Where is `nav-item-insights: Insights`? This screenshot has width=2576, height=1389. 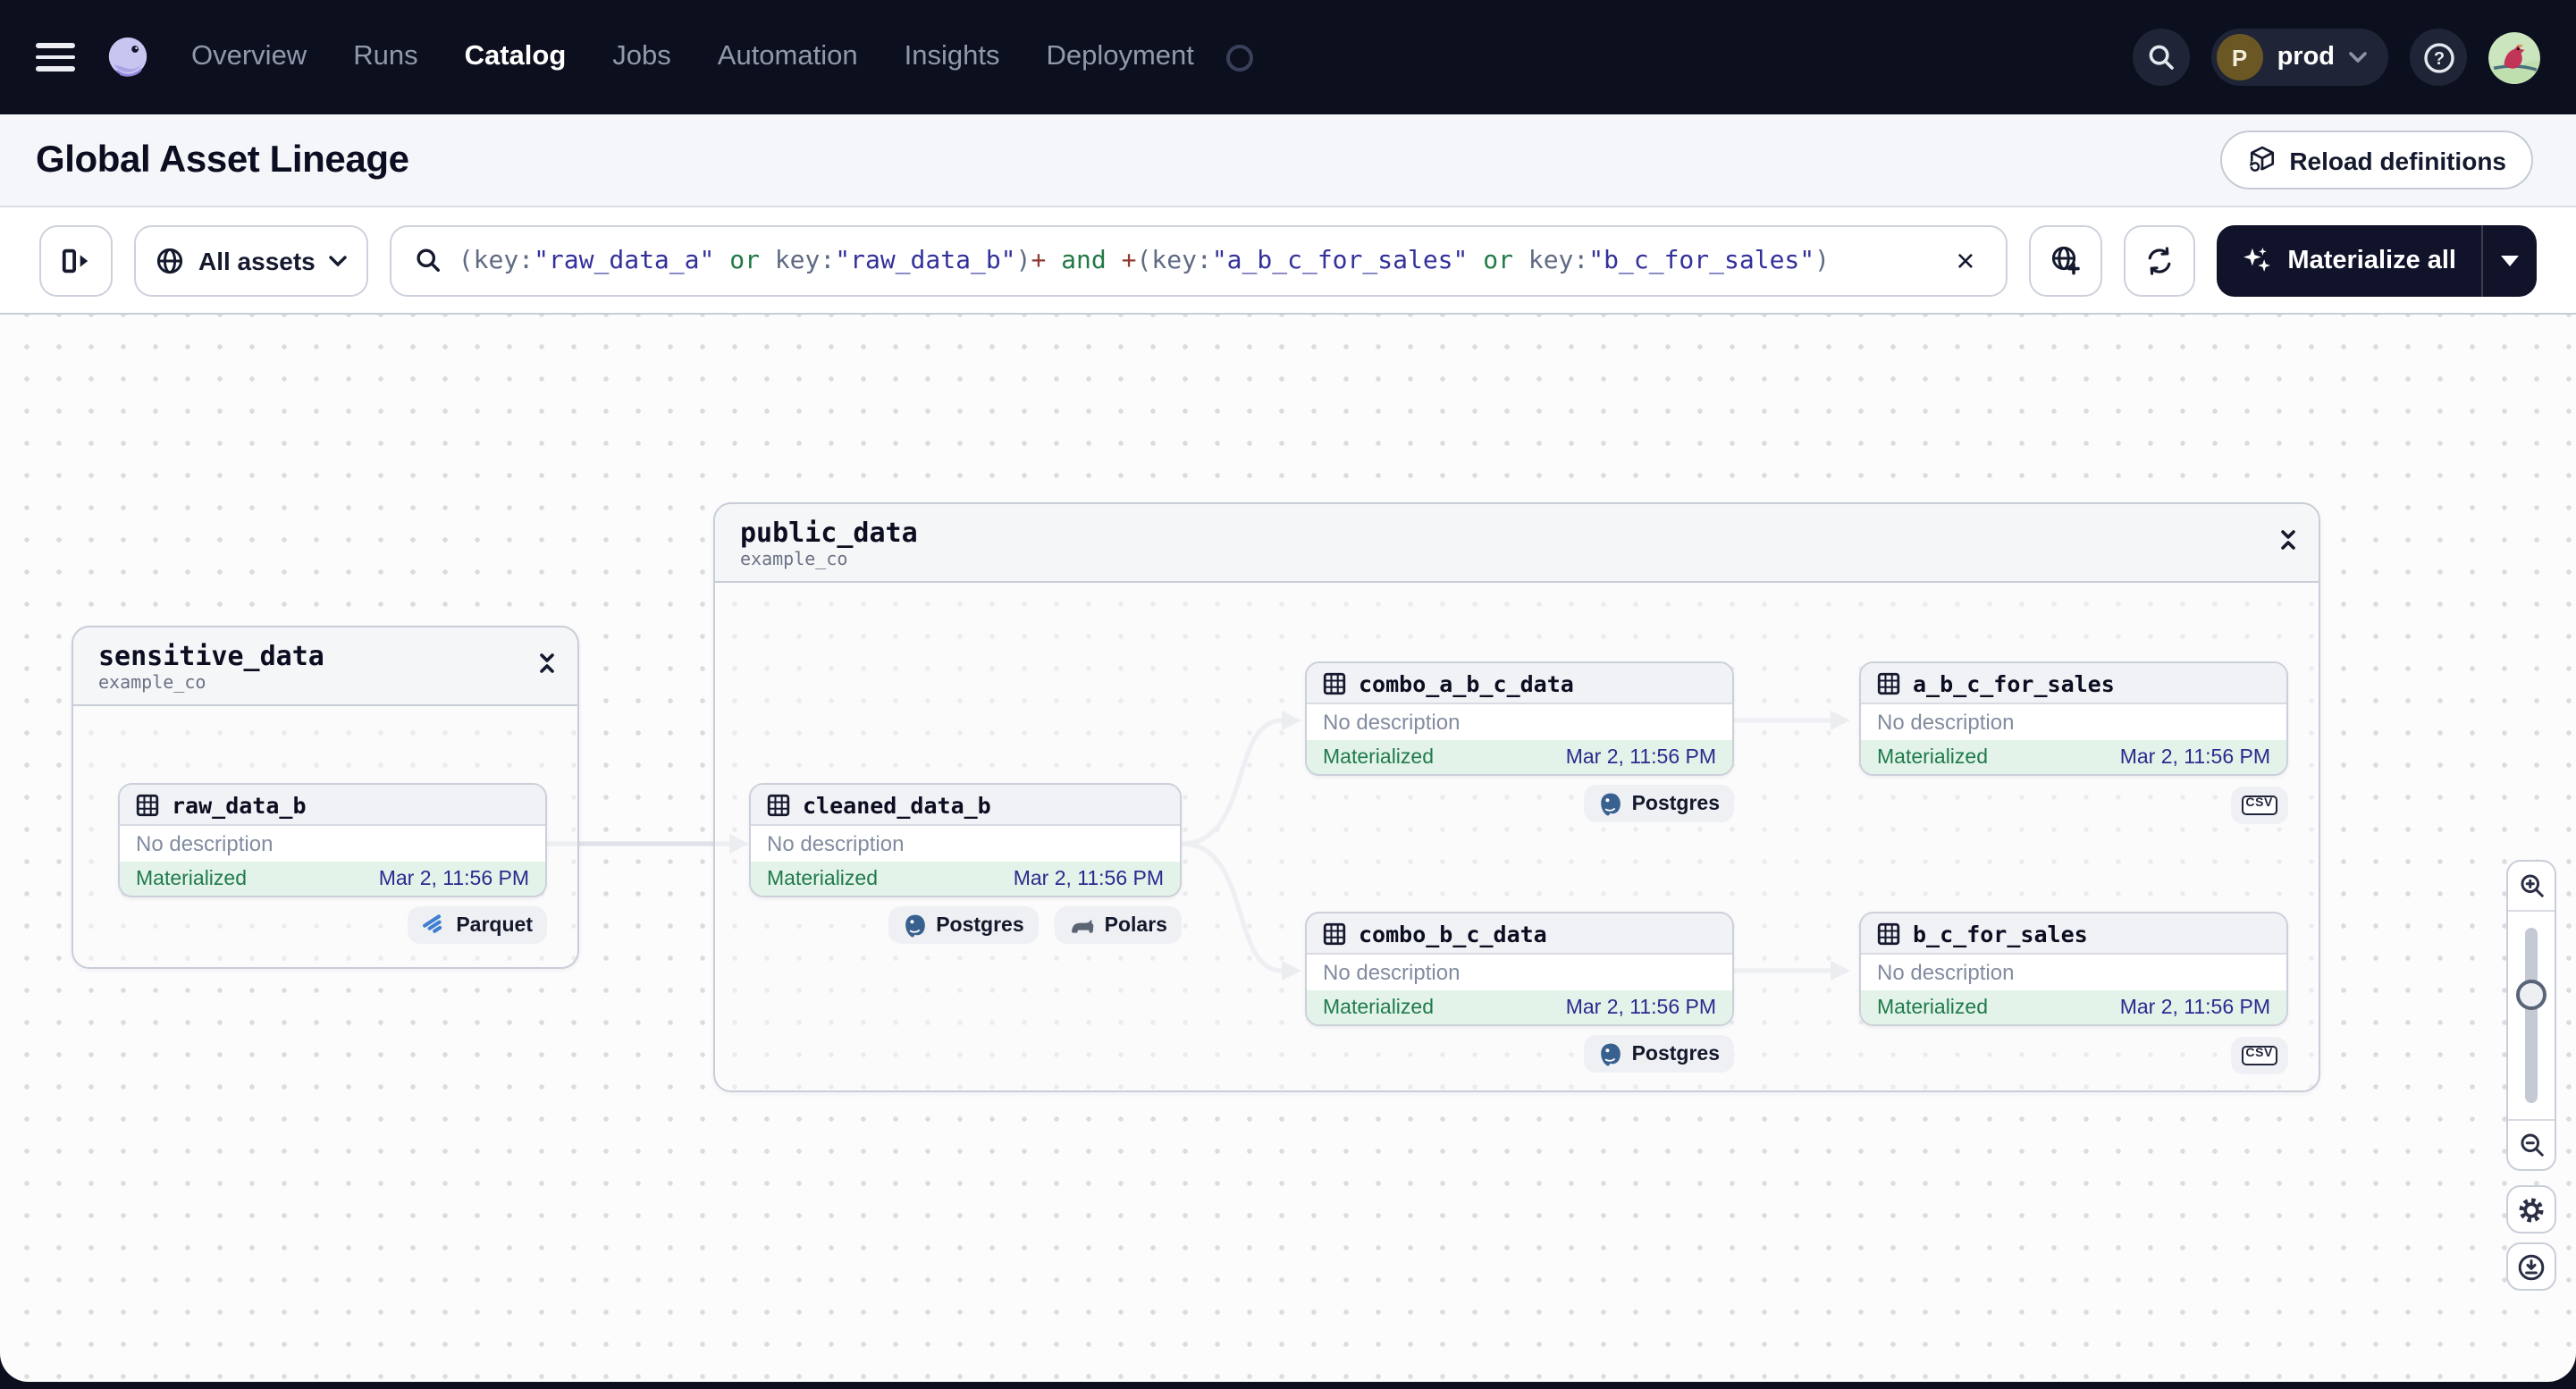
nav-item-insights: Insights is located at coordinates (953, 57).